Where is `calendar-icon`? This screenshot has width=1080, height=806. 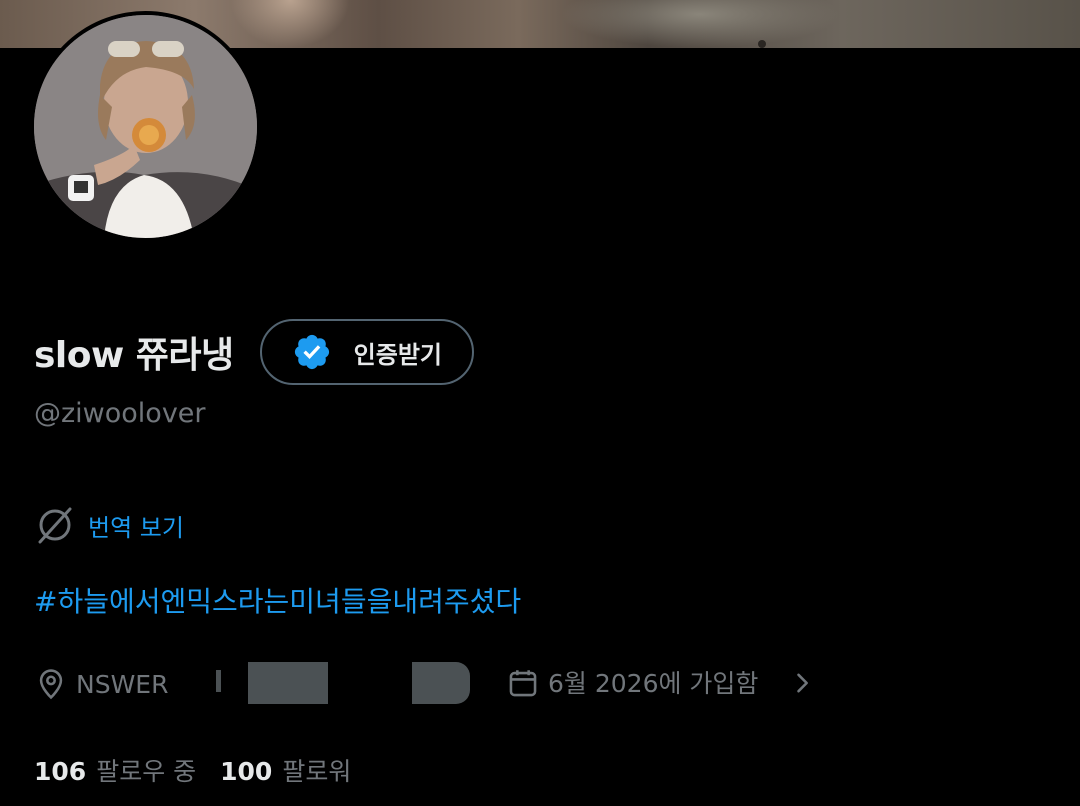 calendar-icon is located at coordinates (523, 683).